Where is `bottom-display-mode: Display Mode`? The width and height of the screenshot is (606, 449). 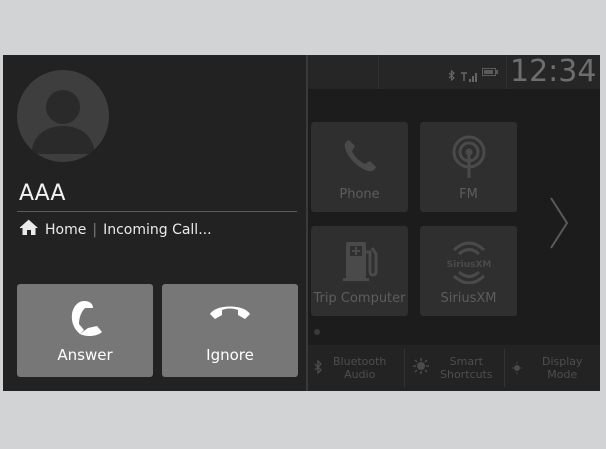
bottom-display-mode: Display Mode is located at coordinates (555, 368).